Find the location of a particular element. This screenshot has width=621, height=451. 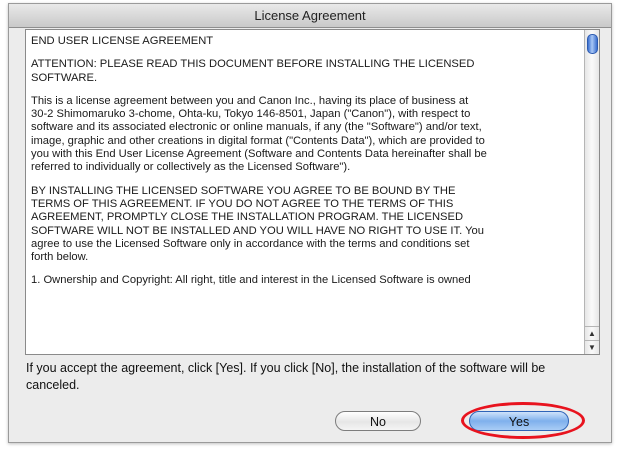

license-heading: END USER LICENSE AGREEMENT is located at coordinates (122, 41).